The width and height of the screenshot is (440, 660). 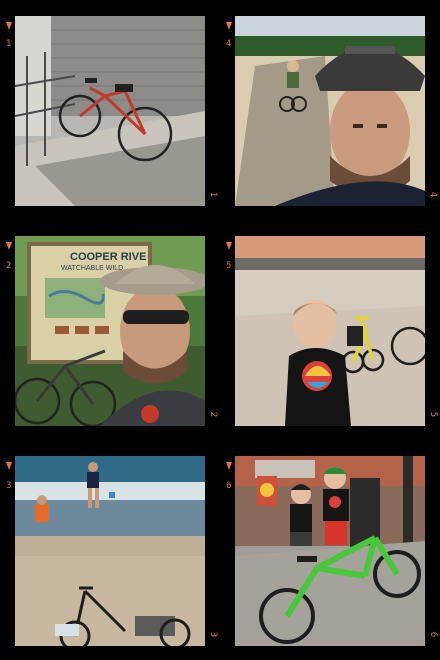 I want to click on frame-number-6-bottom: 6, so click(x=433, y=634).